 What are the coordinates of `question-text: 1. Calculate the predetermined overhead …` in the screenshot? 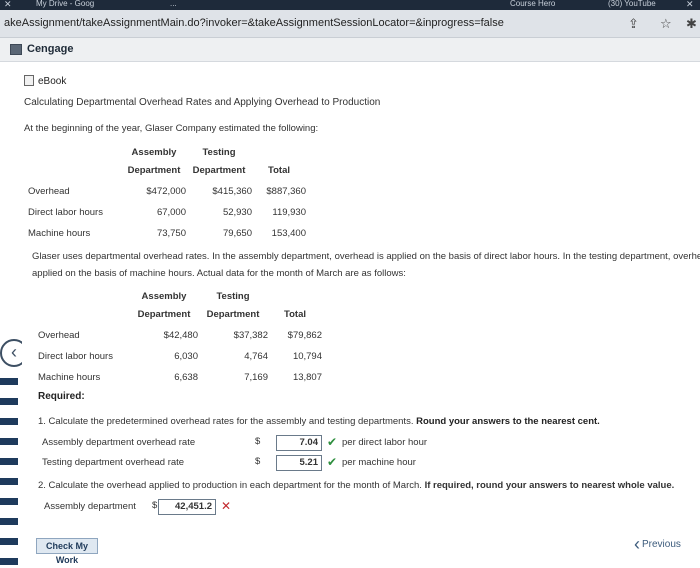 It's located at (227, 421).